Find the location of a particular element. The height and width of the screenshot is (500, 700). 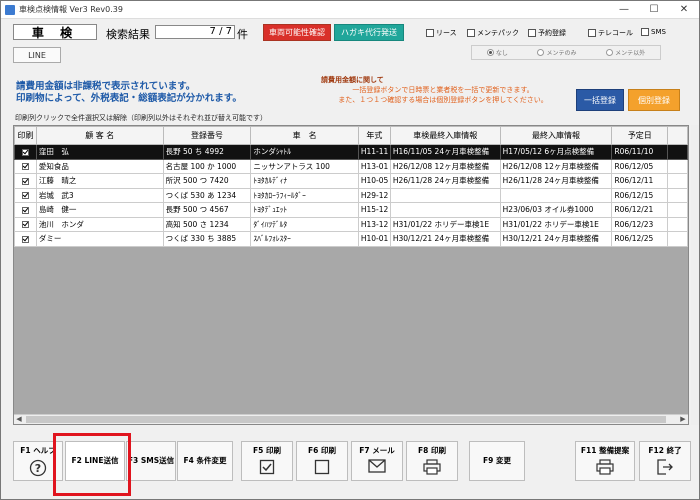

scroll-thumb is located at coordinates (346, 419).